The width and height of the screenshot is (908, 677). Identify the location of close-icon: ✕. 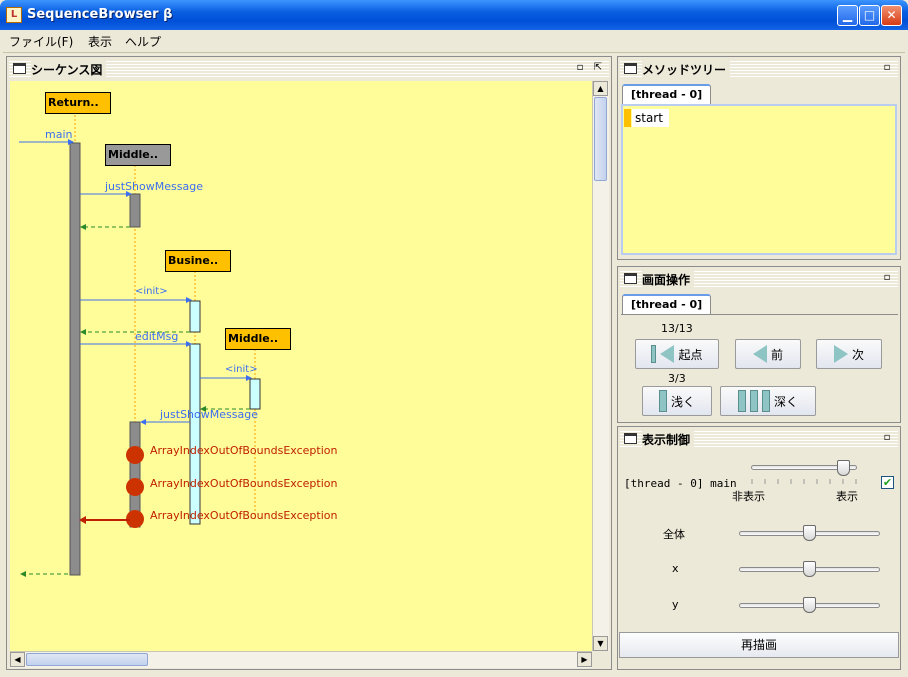
(891, 15).